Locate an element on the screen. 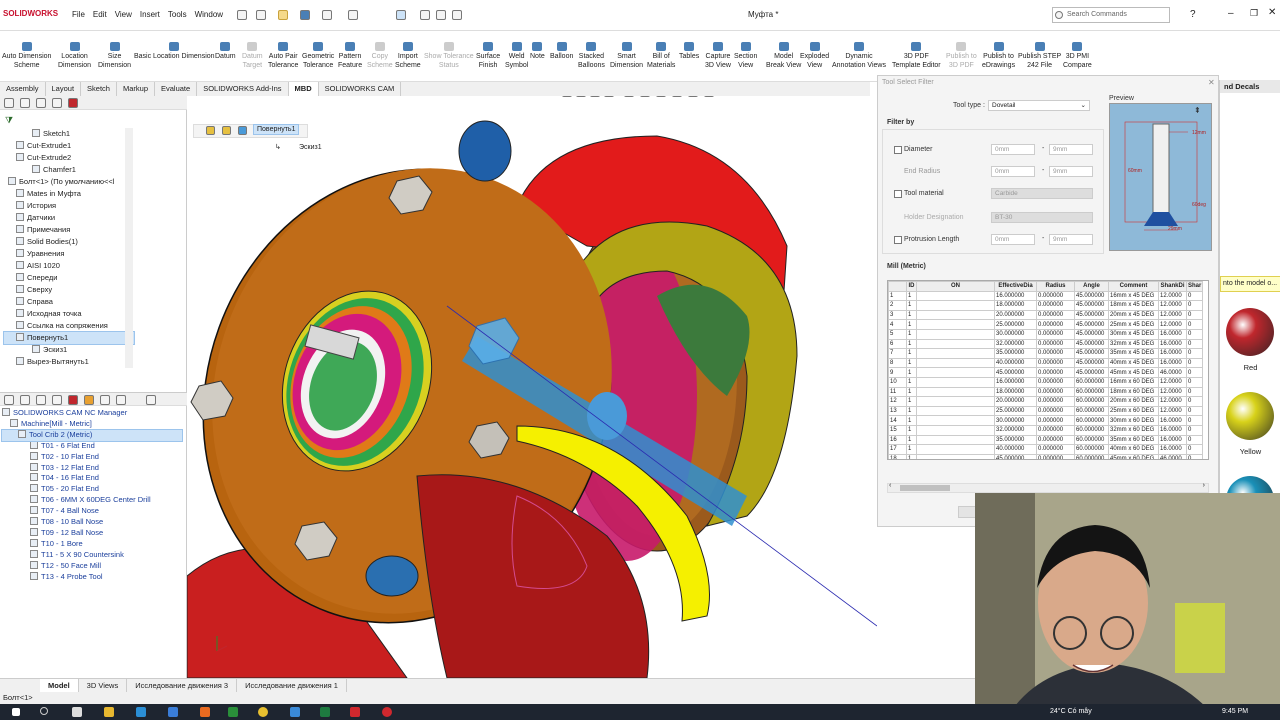 This screenshot has width=1280, height=720. cam-feature-tree-icon is located at coordinates (89, 400).